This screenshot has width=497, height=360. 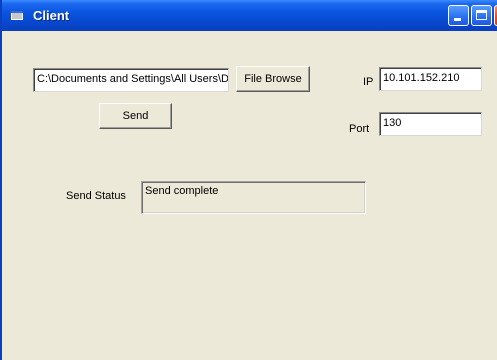 I want to click on ip-address-input: 10.101.152.210, so click(x=430, y=79).